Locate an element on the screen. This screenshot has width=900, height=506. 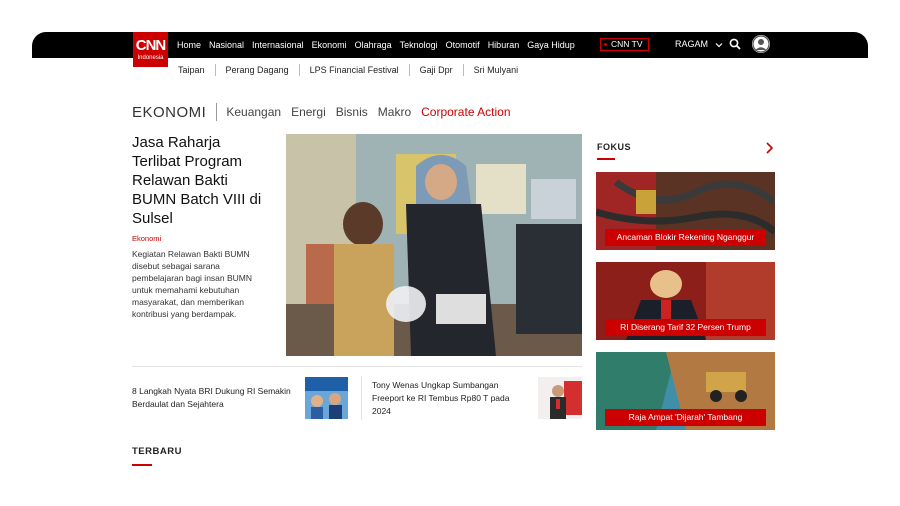
logo-sub: Indonesia is located at coordinates (150, 58).